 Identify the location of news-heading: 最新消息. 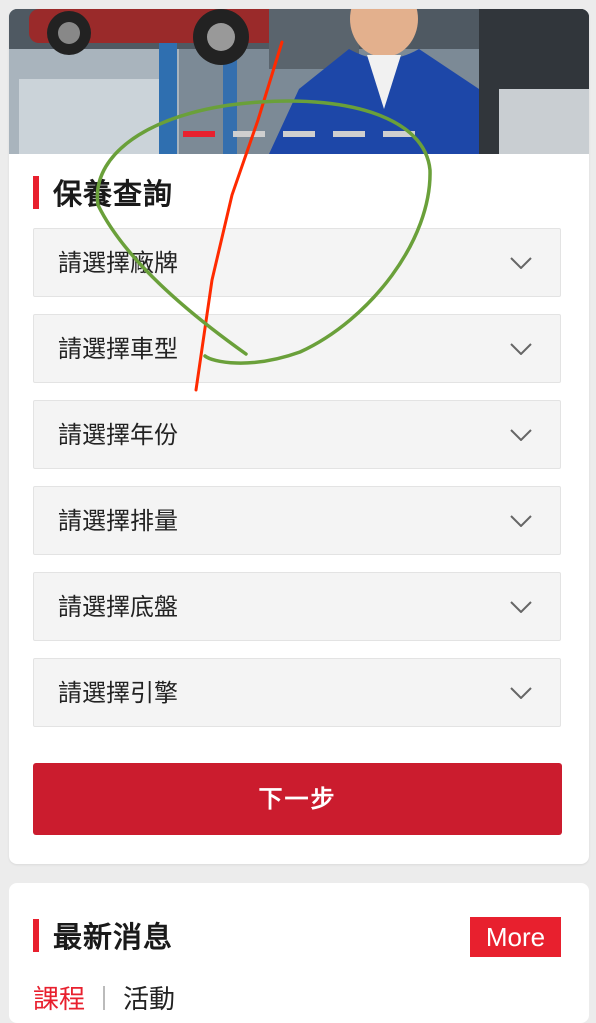
(103, 935).